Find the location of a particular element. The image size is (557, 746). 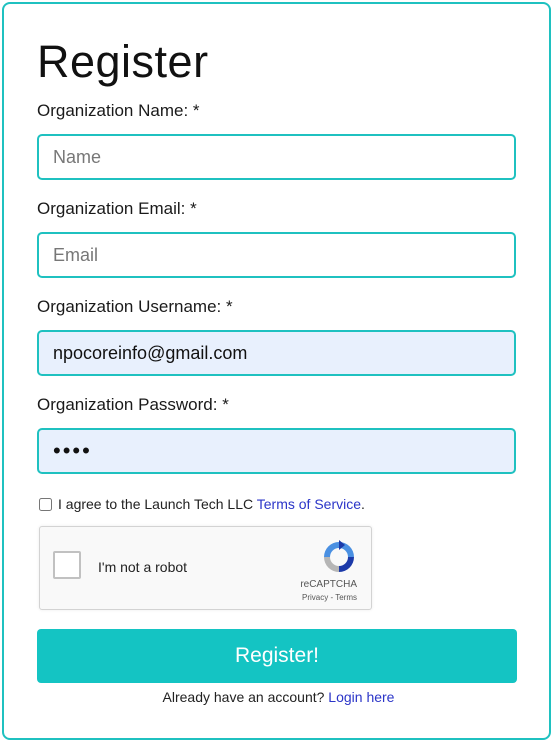

recaptcha-links: Privacy - Terms is located at coordinates (329, 597).